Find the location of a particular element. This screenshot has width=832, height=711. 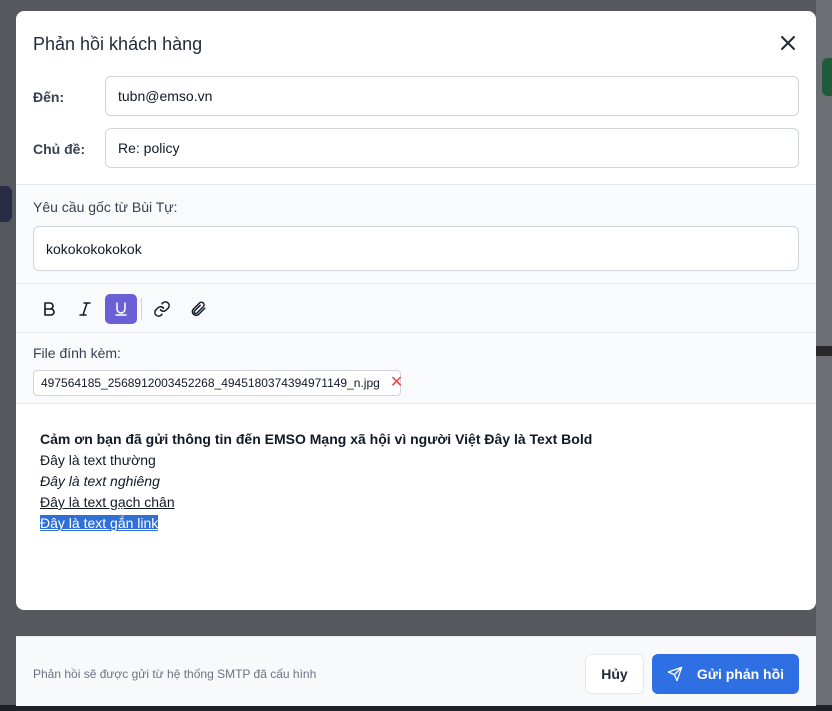

editor-toolbar is located at coordinates (416, 308).